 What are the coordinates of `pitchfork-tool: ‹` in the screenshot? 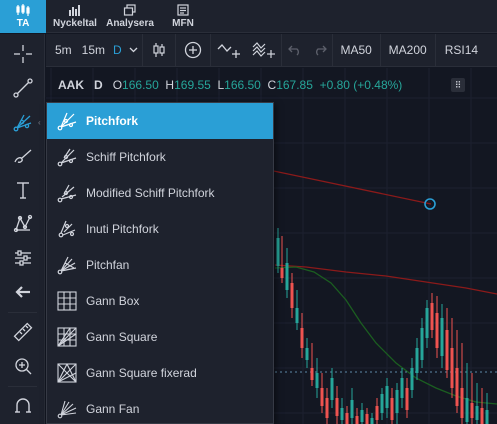 It's located at (22, 122).